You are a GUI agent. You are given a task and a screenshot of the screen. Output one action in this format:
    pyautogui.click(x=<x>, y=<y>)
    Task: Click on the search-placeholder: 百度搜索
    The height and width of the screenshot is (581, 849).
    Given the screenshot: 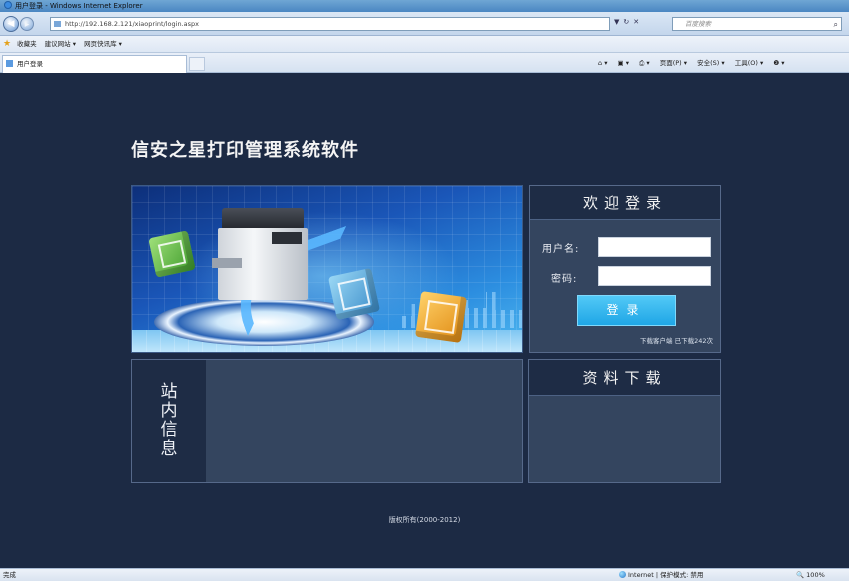 What is the action you would take?
    pyautogui.click(x=698, y=24)
    